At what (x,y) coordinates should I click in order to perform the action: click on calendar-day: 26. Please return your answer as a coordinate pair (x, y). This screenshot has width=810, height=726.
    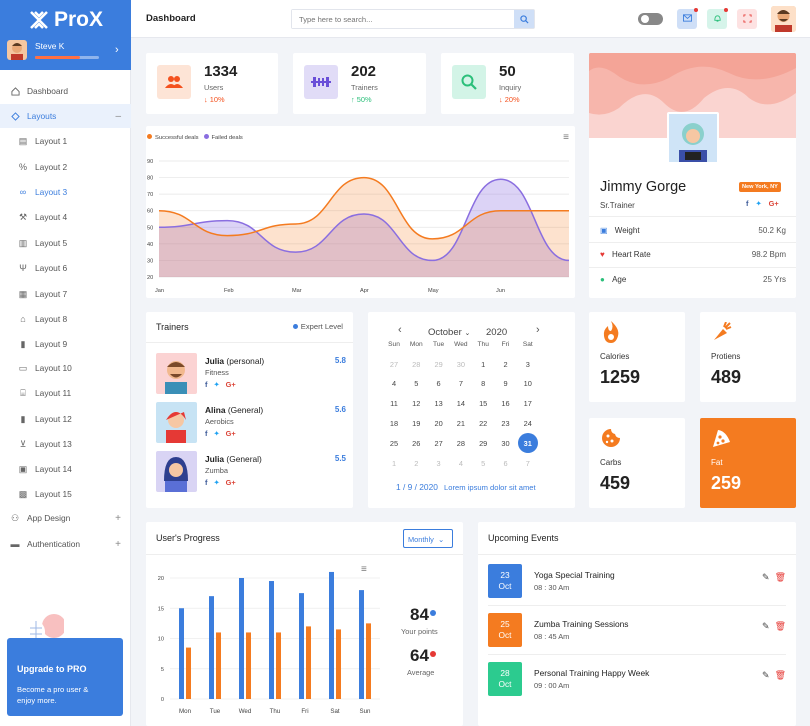
    Looking at the image, I should click on (416, 443).